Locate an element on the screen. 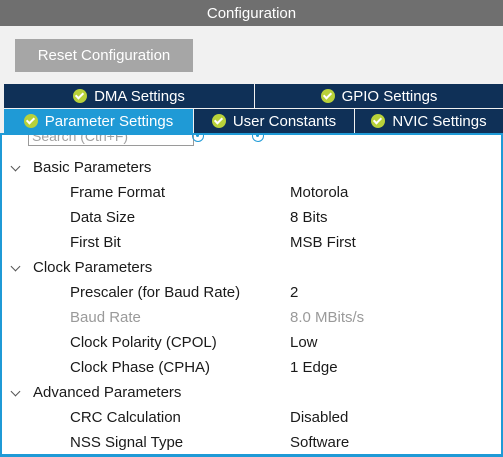 Image resolution: width=503 pixels, height=457 pixels. param-name: NSS Signal Type is located at coordinates (127, 442).